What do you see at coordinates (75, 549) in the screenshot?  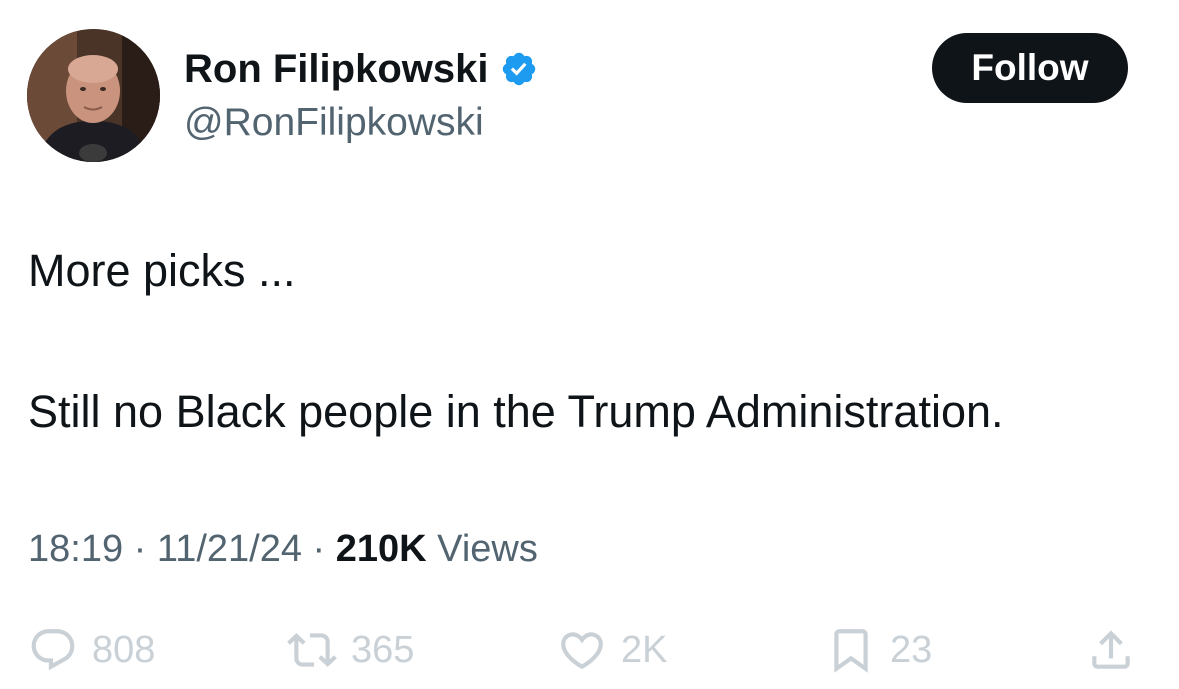 I see `tweet-time: 18:19` at bounding box center [75, 549].